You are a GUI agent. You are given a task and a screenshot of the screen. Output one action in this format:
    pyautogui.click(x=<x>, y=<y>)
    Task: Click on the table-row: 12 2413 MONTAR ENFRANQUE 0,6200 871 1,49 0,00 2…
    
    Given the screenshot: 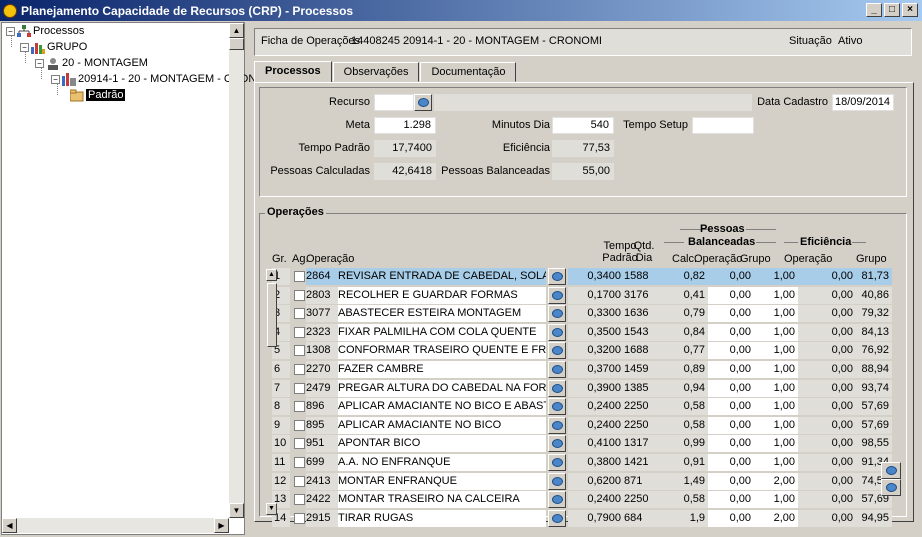 What is the action you would take?
    pyautogui.click(x=582, y=481)
    